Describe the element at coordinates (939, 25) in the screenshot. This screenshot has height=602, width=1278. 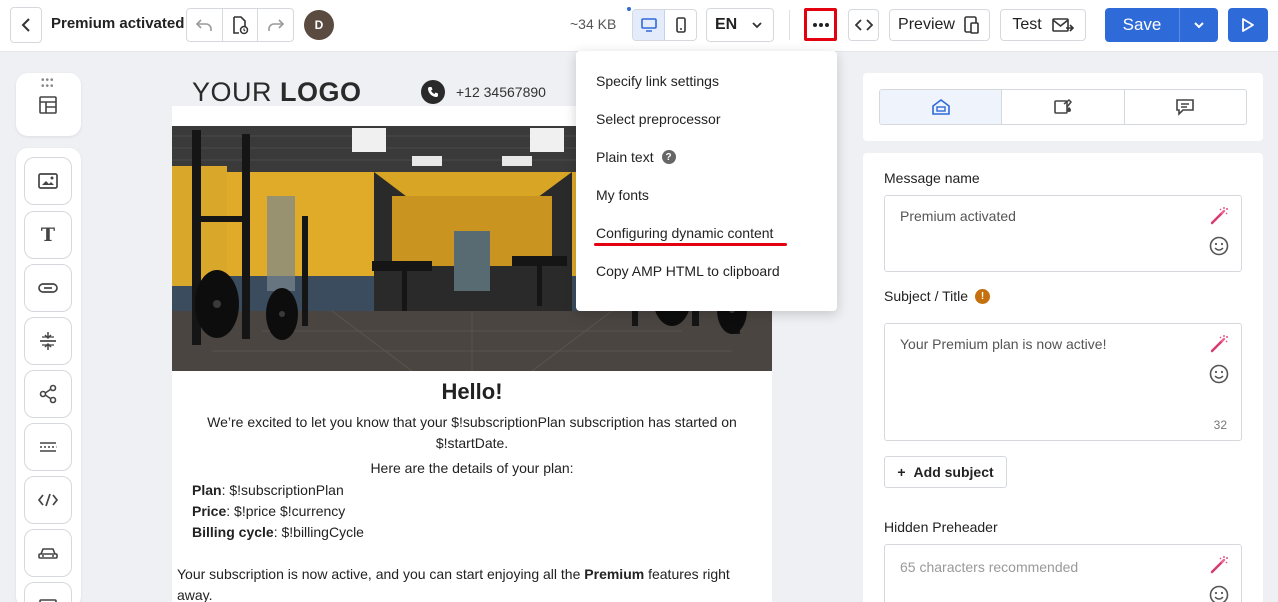
I see `preview-button: Preview` at that location.